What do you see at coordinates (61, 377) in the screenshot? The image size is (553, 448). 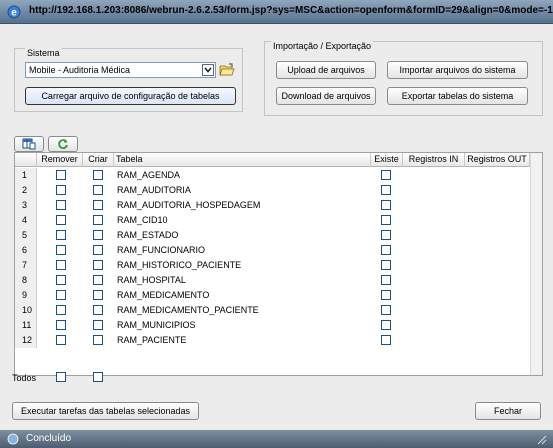 I see `todos-remover-checkbox` at bounding box center [61, 377].